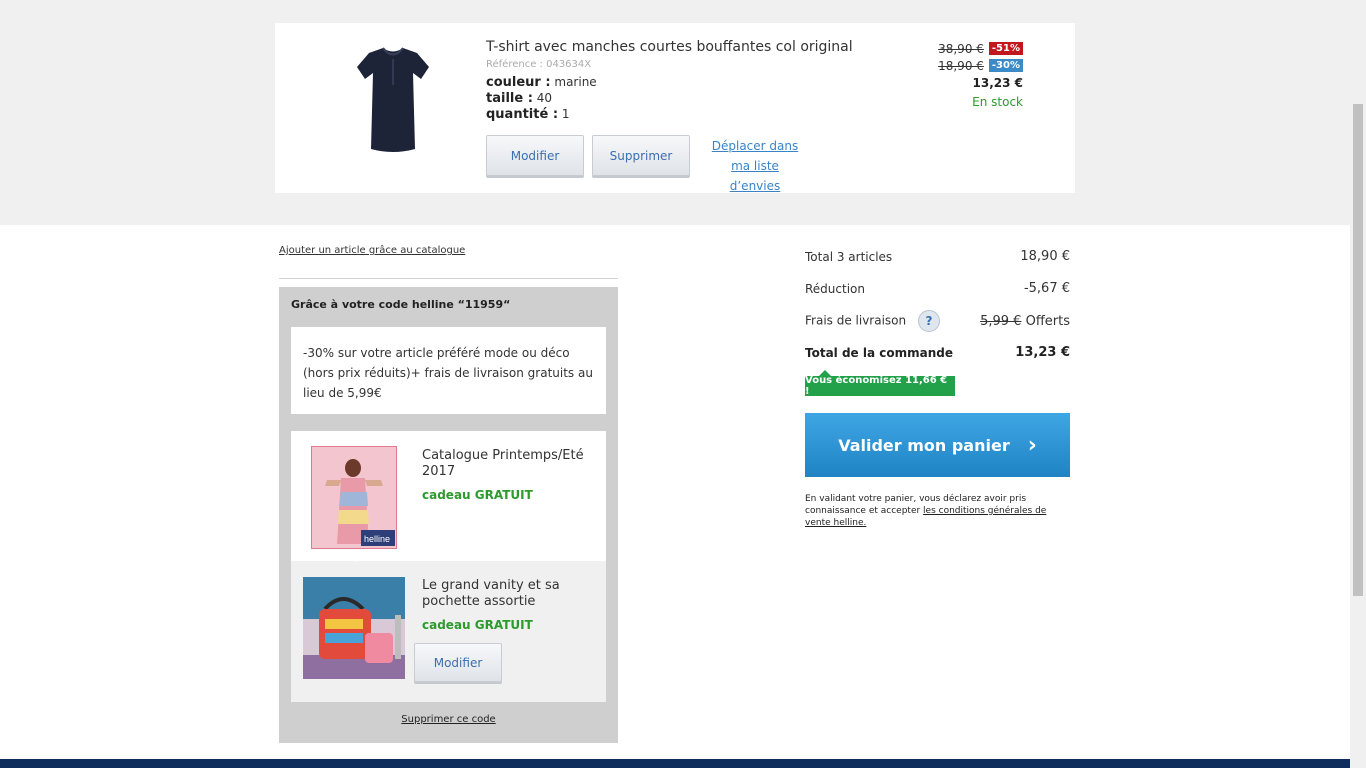 This screenshot has height=768, width=1366. Describe the element at coordinates (575, 82) in the screenshot. I see `color-value: marine` at that location.